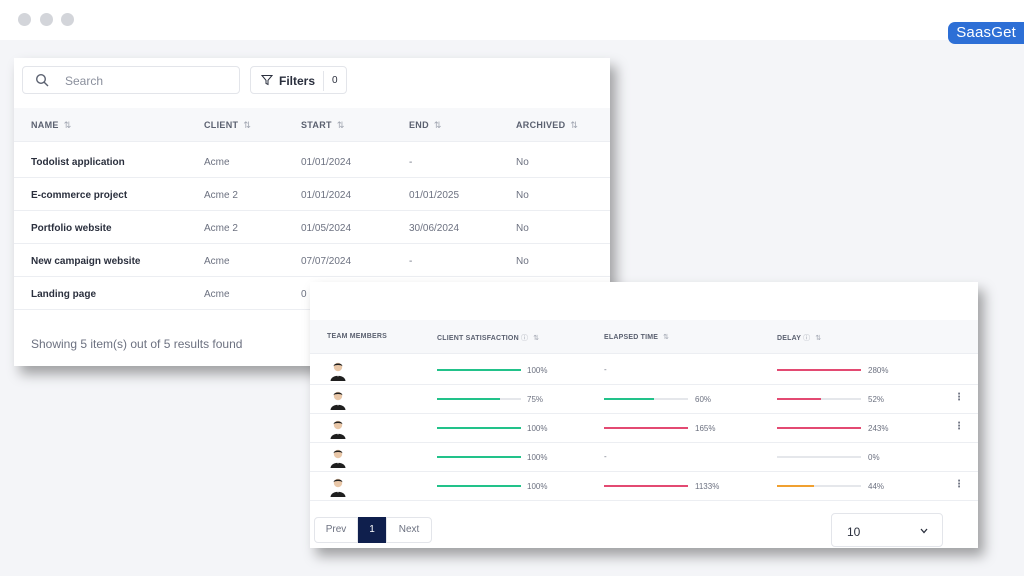  I want to click on cell-name: E-commerce project, so click(79, 195).